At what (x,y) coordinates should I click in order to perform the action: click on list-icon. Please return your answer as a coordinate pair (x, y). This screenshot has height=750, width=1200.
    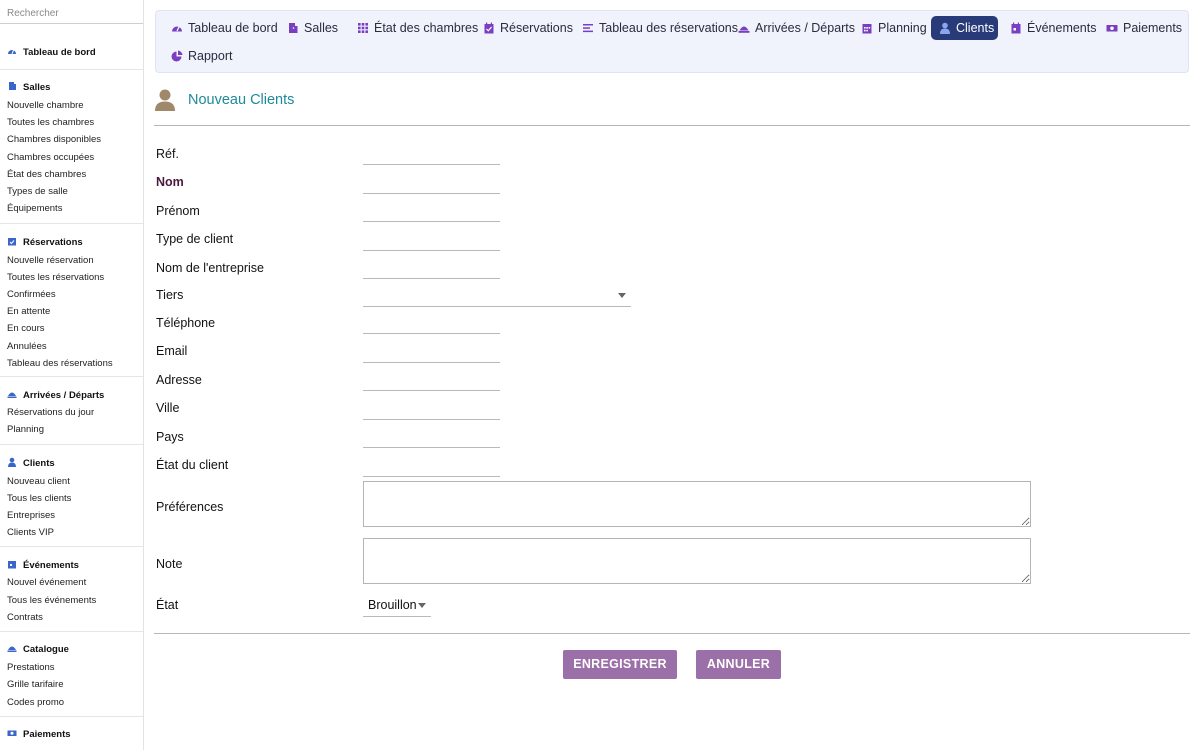
    Looking at the image, I should click on (588, 28).